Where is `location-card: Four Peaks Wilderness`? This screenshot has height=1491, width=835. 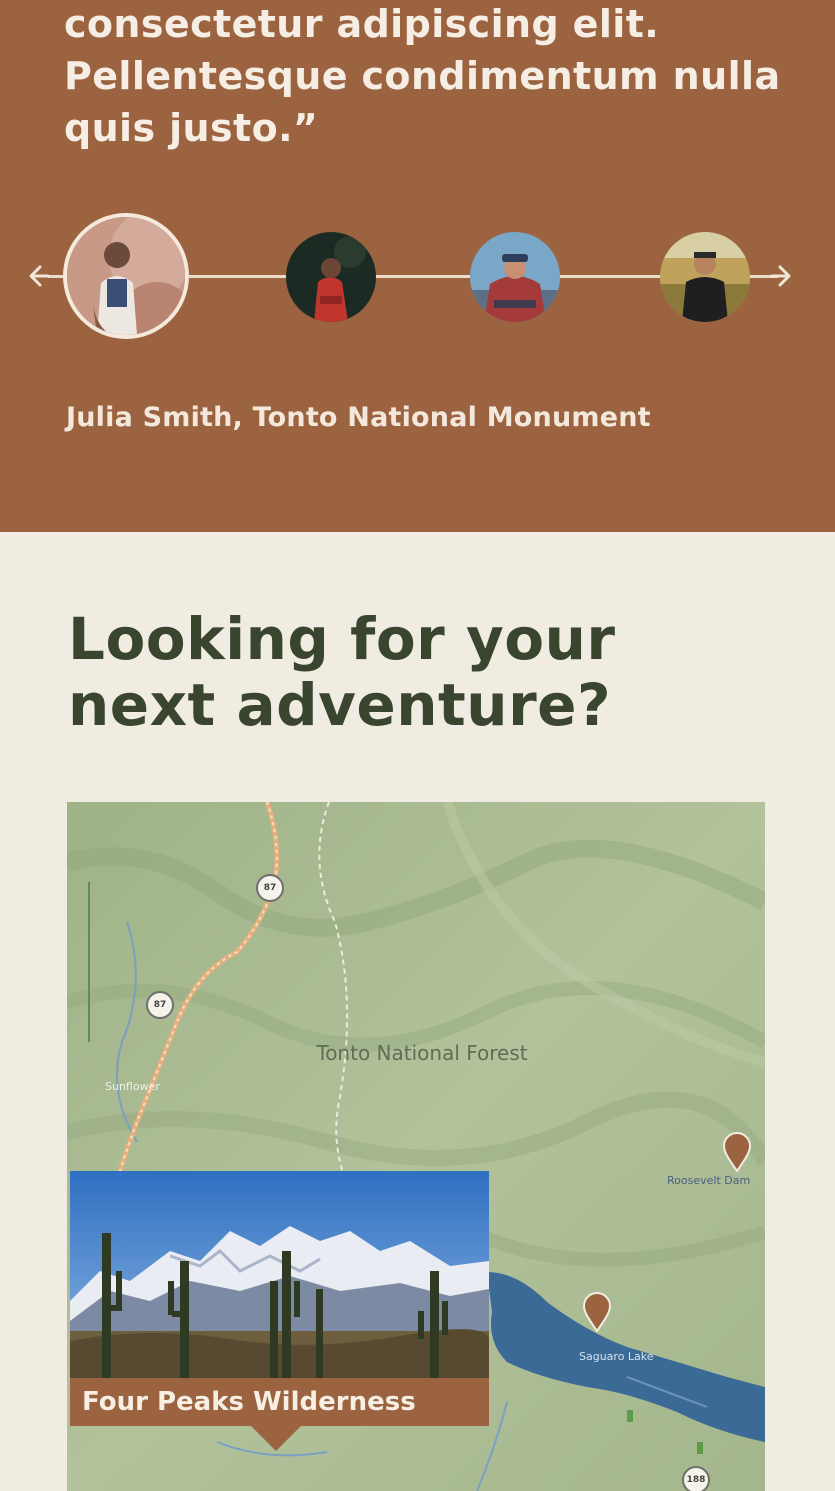 location-card: Four Peaks Wilderness is located at coordinates (279, 1311).